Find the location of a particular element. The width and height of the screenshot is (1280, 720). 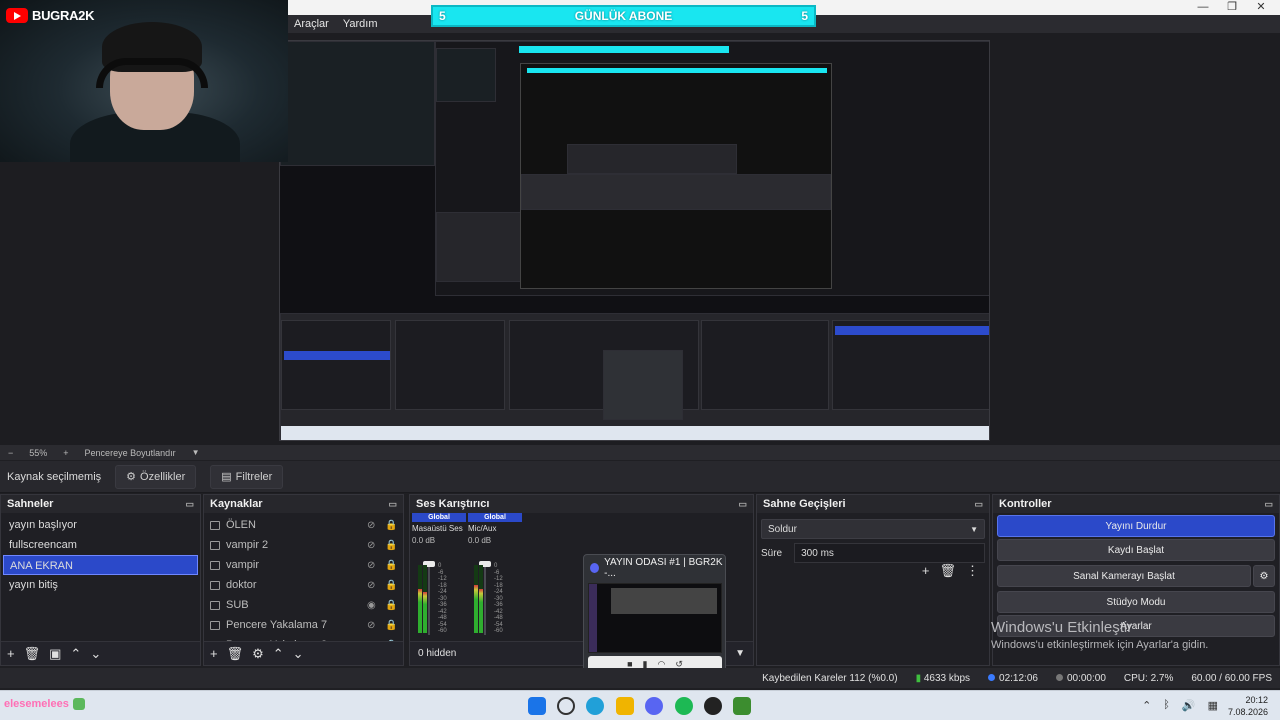

duration-input: 300 ms is located at coordinates (889, 553).